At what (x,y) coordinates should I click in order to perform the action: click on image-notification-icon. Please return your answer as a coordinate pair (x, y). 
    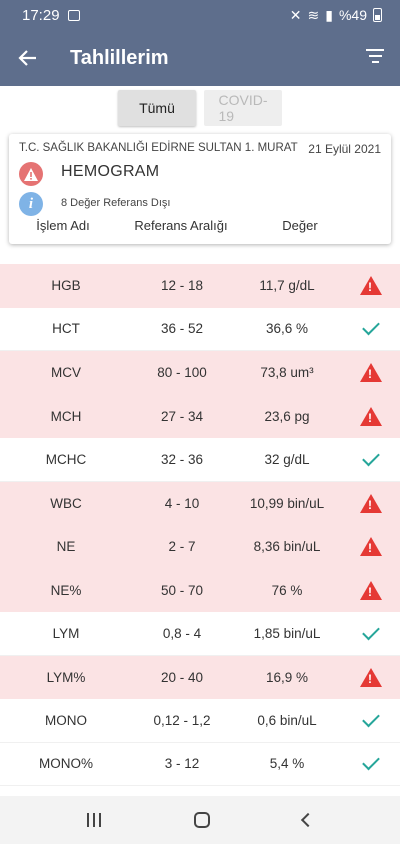
    Looking at the image, I should click on (73, 15).